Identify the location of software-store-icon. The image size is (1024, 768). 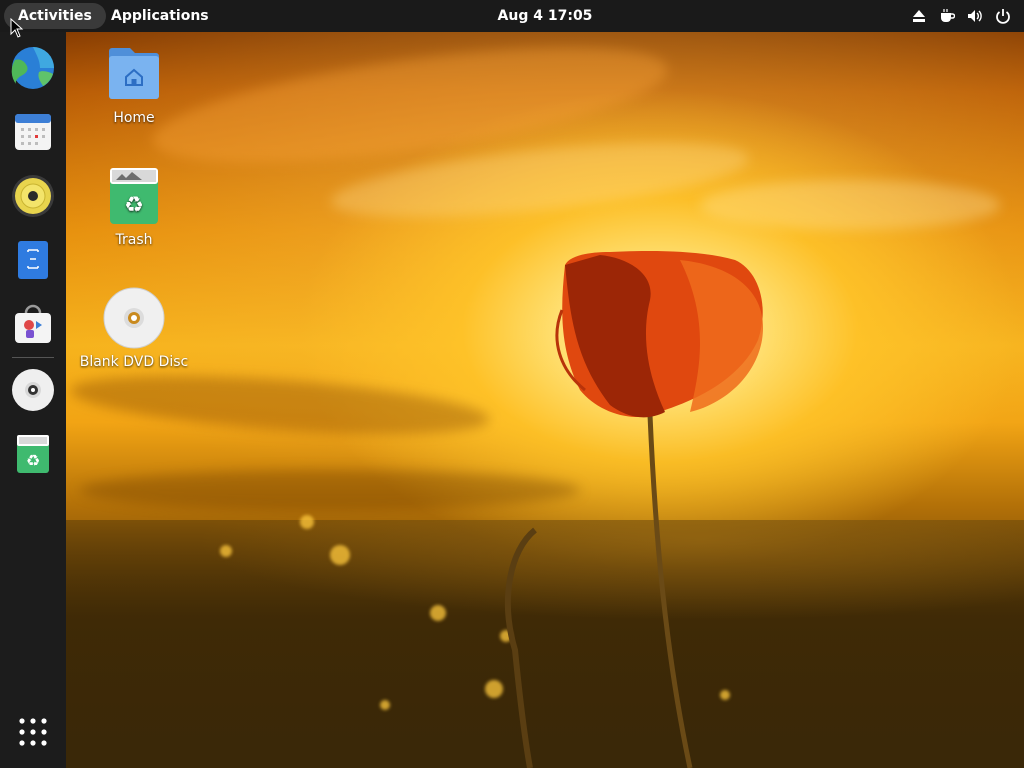
(33, 323).